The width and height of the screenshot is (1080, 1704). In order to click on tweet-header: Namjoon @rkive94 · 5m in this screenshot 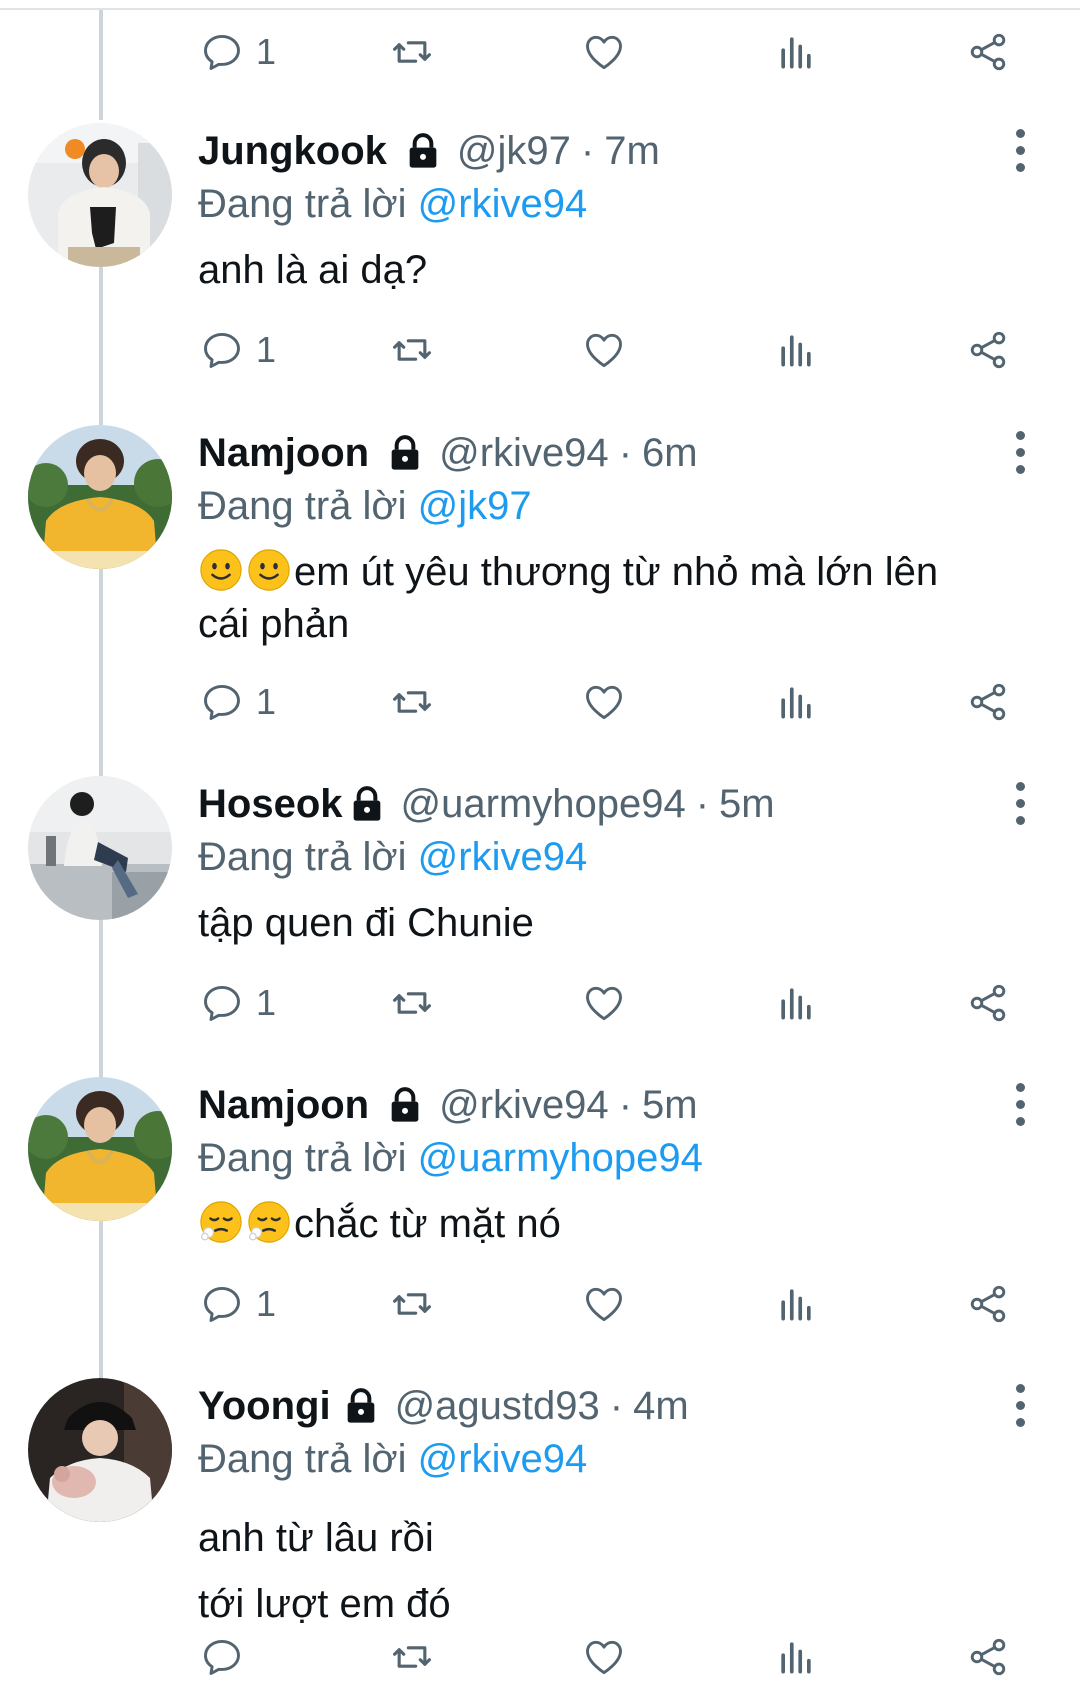, I will do `click(448, 1105)`.